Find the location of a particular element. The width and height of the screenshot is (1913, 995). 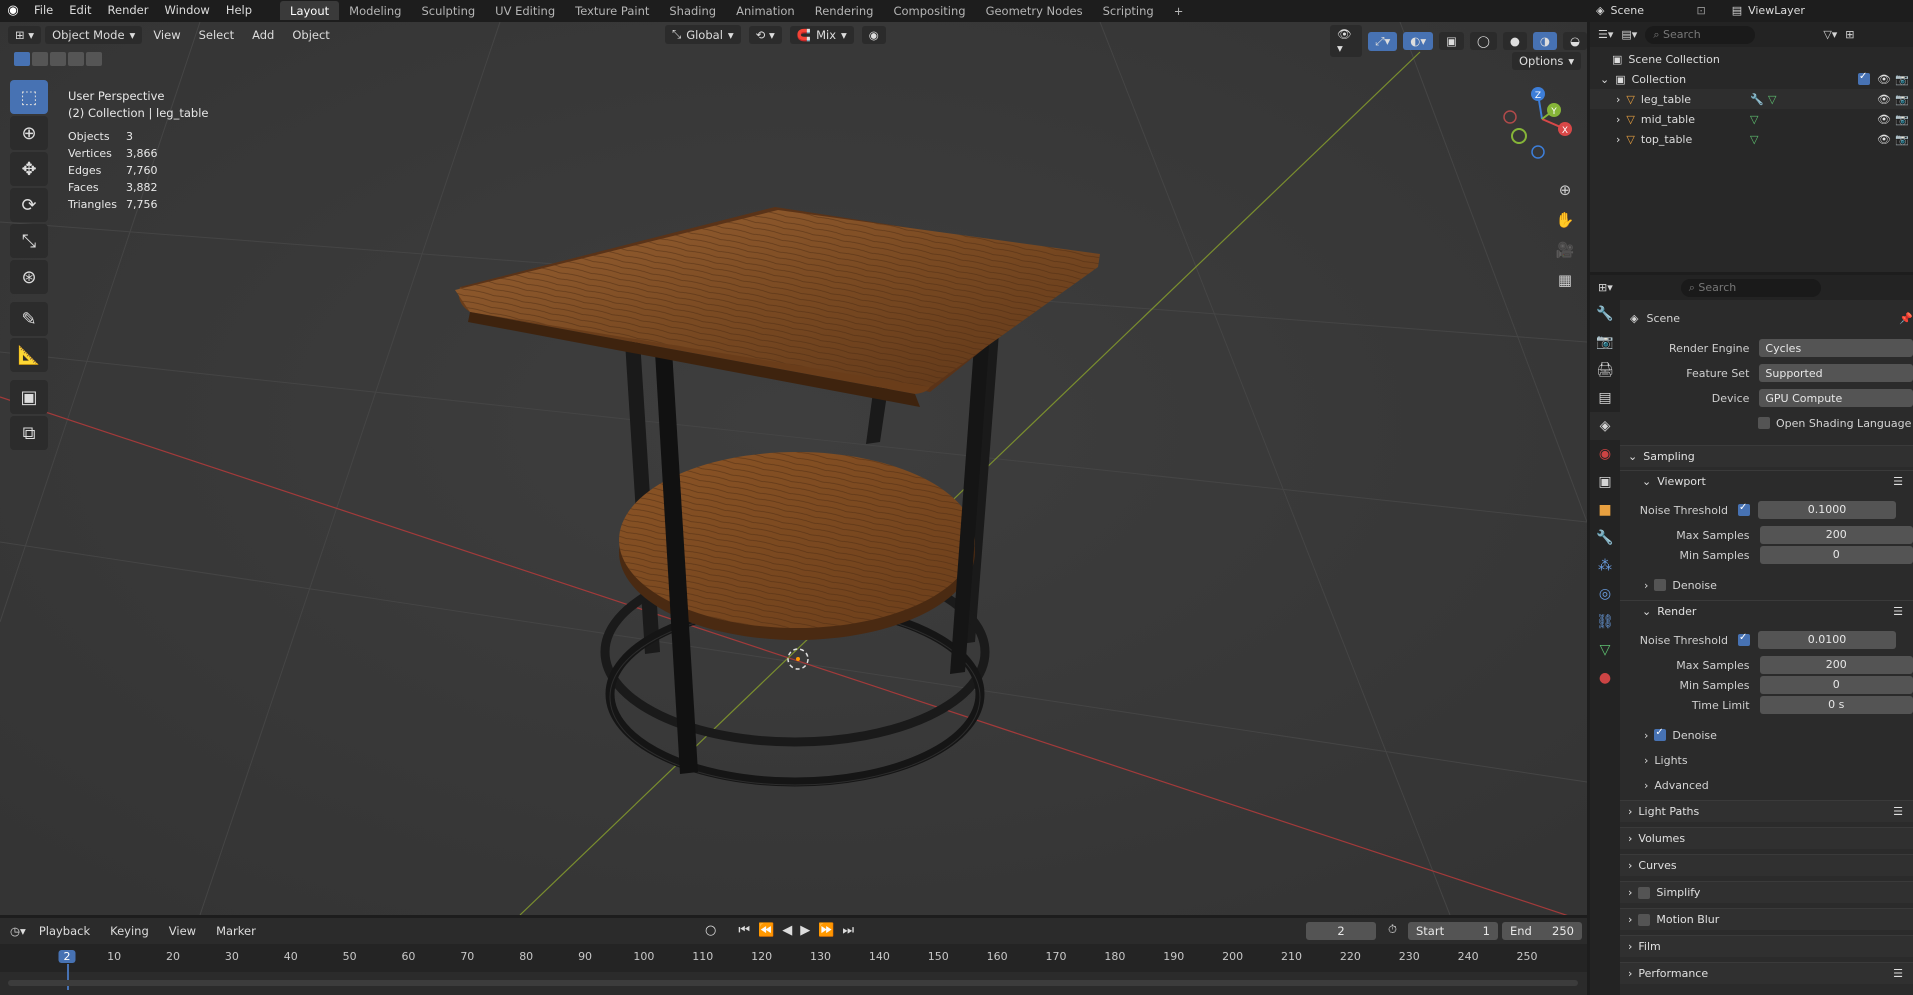

play-reverse-icon: ◀ is located at coordinates (787, 930).